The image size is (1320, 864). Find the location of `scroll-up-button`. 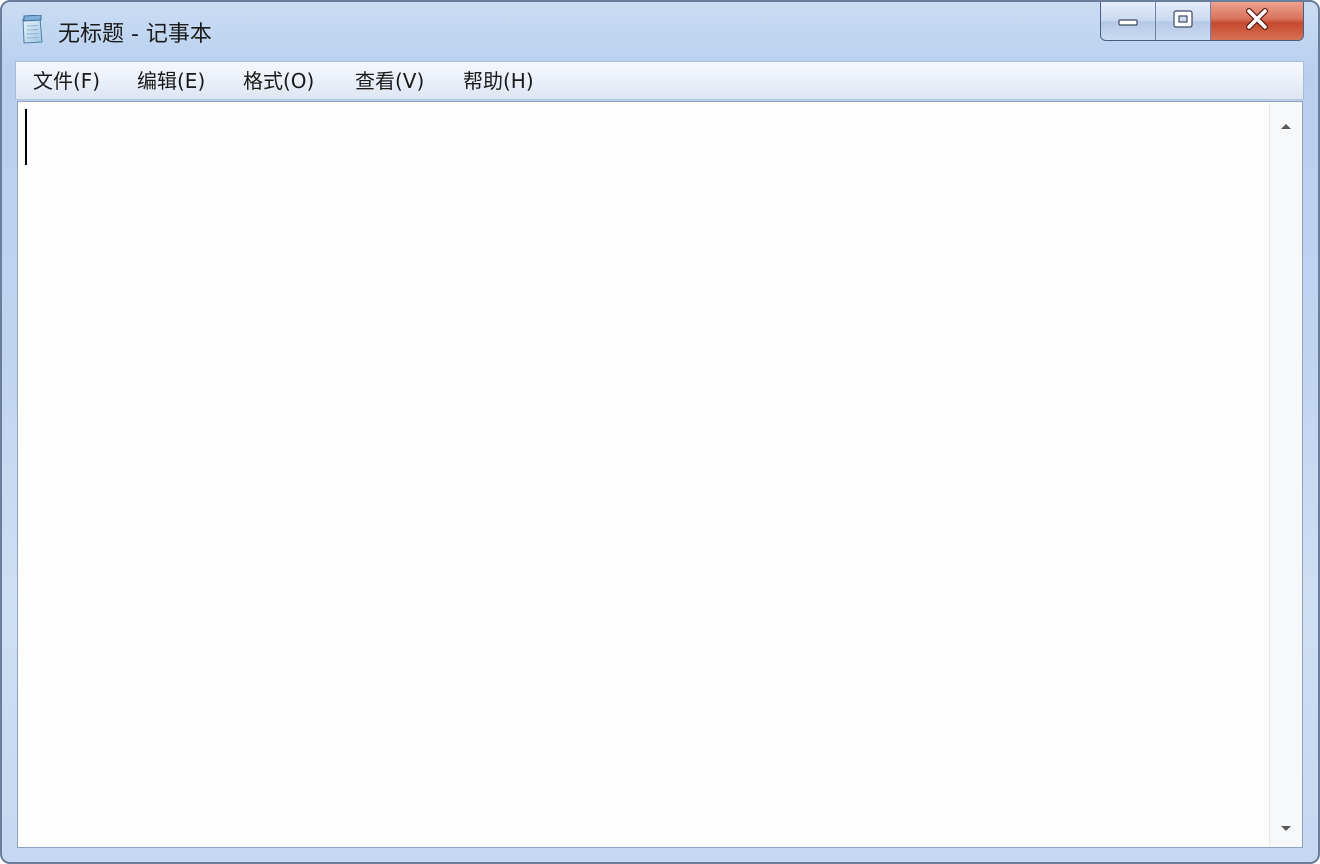

scroll-up-button is located at coordinates (1286, 124).